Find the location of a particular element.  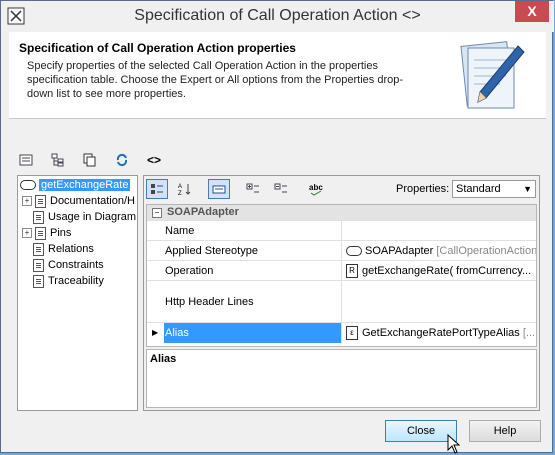

description-area: Alias is located at coordinates (341, 378).